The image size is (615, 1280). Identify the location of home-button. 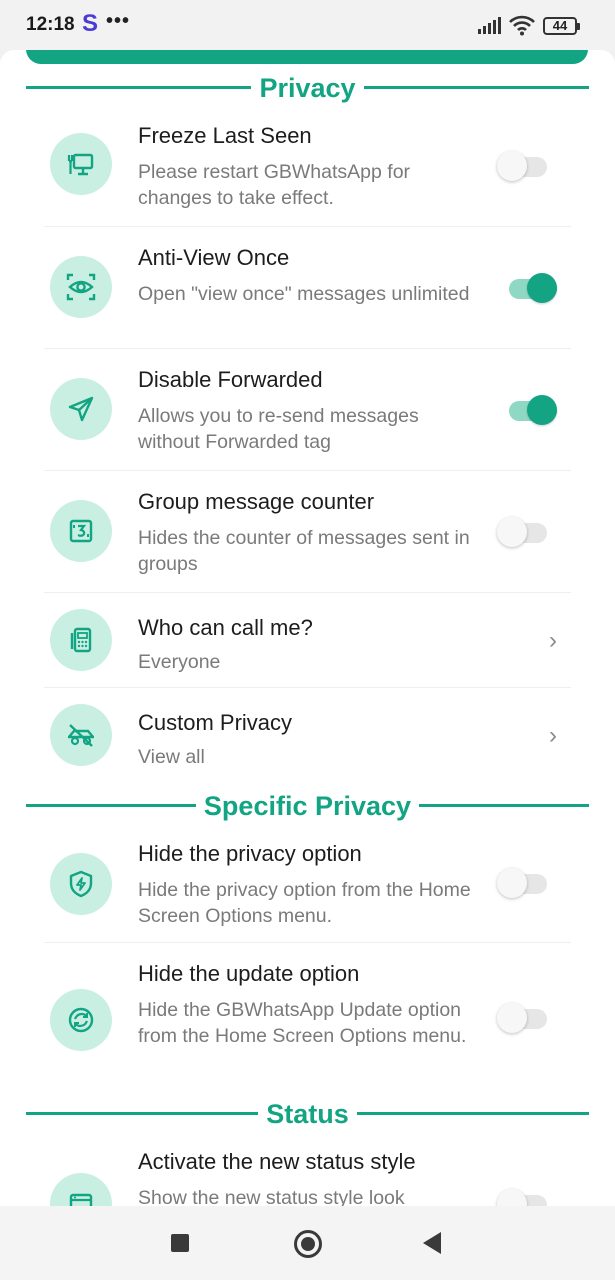
(308, 1244).